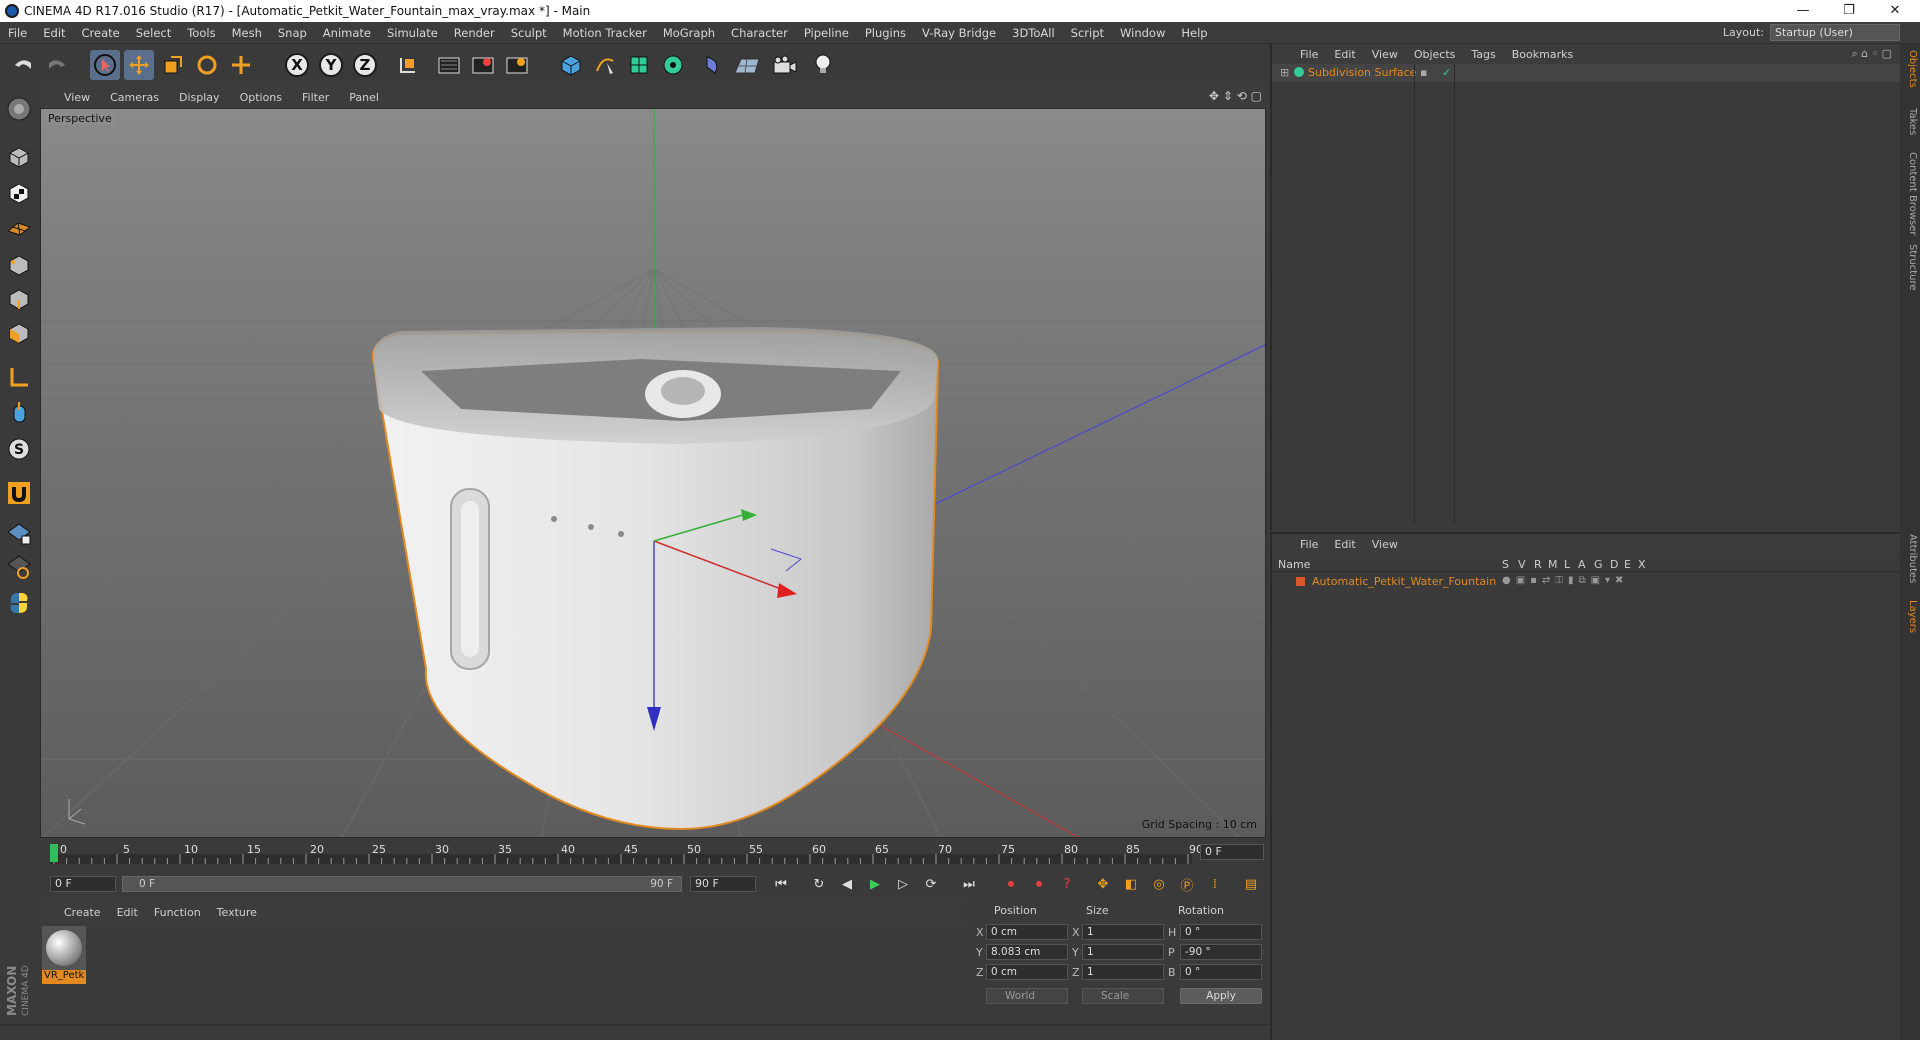 This screenshot has height=1040, width=1920. Describe the element at coordinates (747, 65) in the screenshot. I see `floor-icon` at that location.